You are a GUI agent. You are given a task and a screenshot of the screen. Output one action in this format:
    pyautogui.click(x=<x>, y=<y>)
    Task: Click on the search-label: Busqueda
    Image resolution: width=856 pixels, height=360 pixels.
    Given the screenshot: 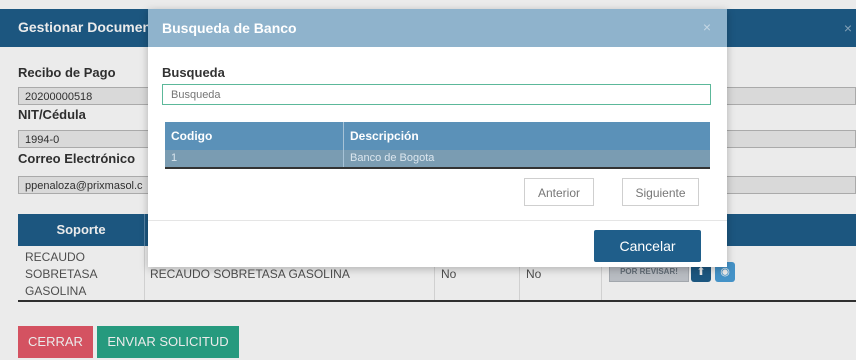 What is the action you would take?
    pyautogui.click(x=193, y=72)
    